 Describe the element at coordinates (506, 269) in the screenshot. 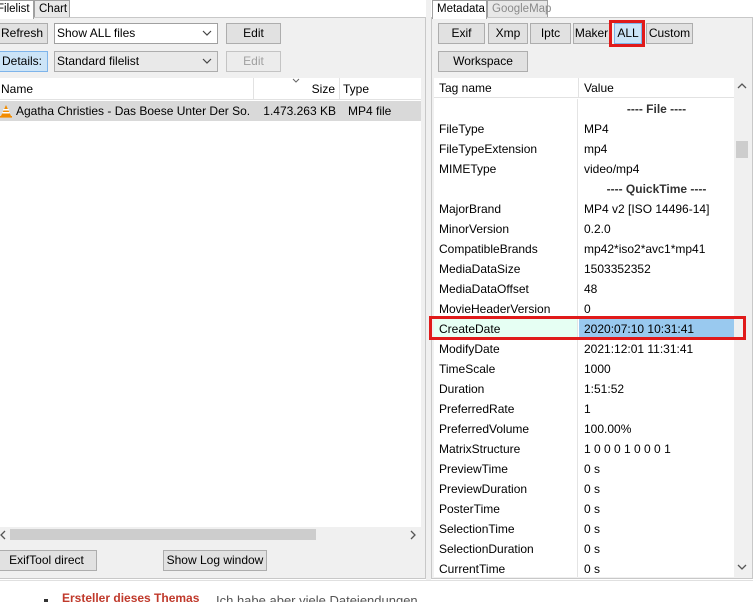

I see `metadata-tag-name: MediaDataSize` at that location.